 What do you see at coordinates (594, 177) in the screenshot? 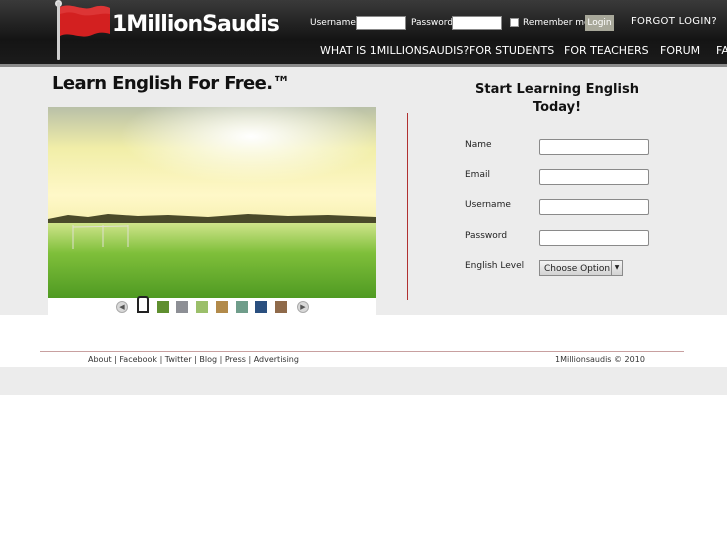
I see `email-input` at bounding box center [594, 177].